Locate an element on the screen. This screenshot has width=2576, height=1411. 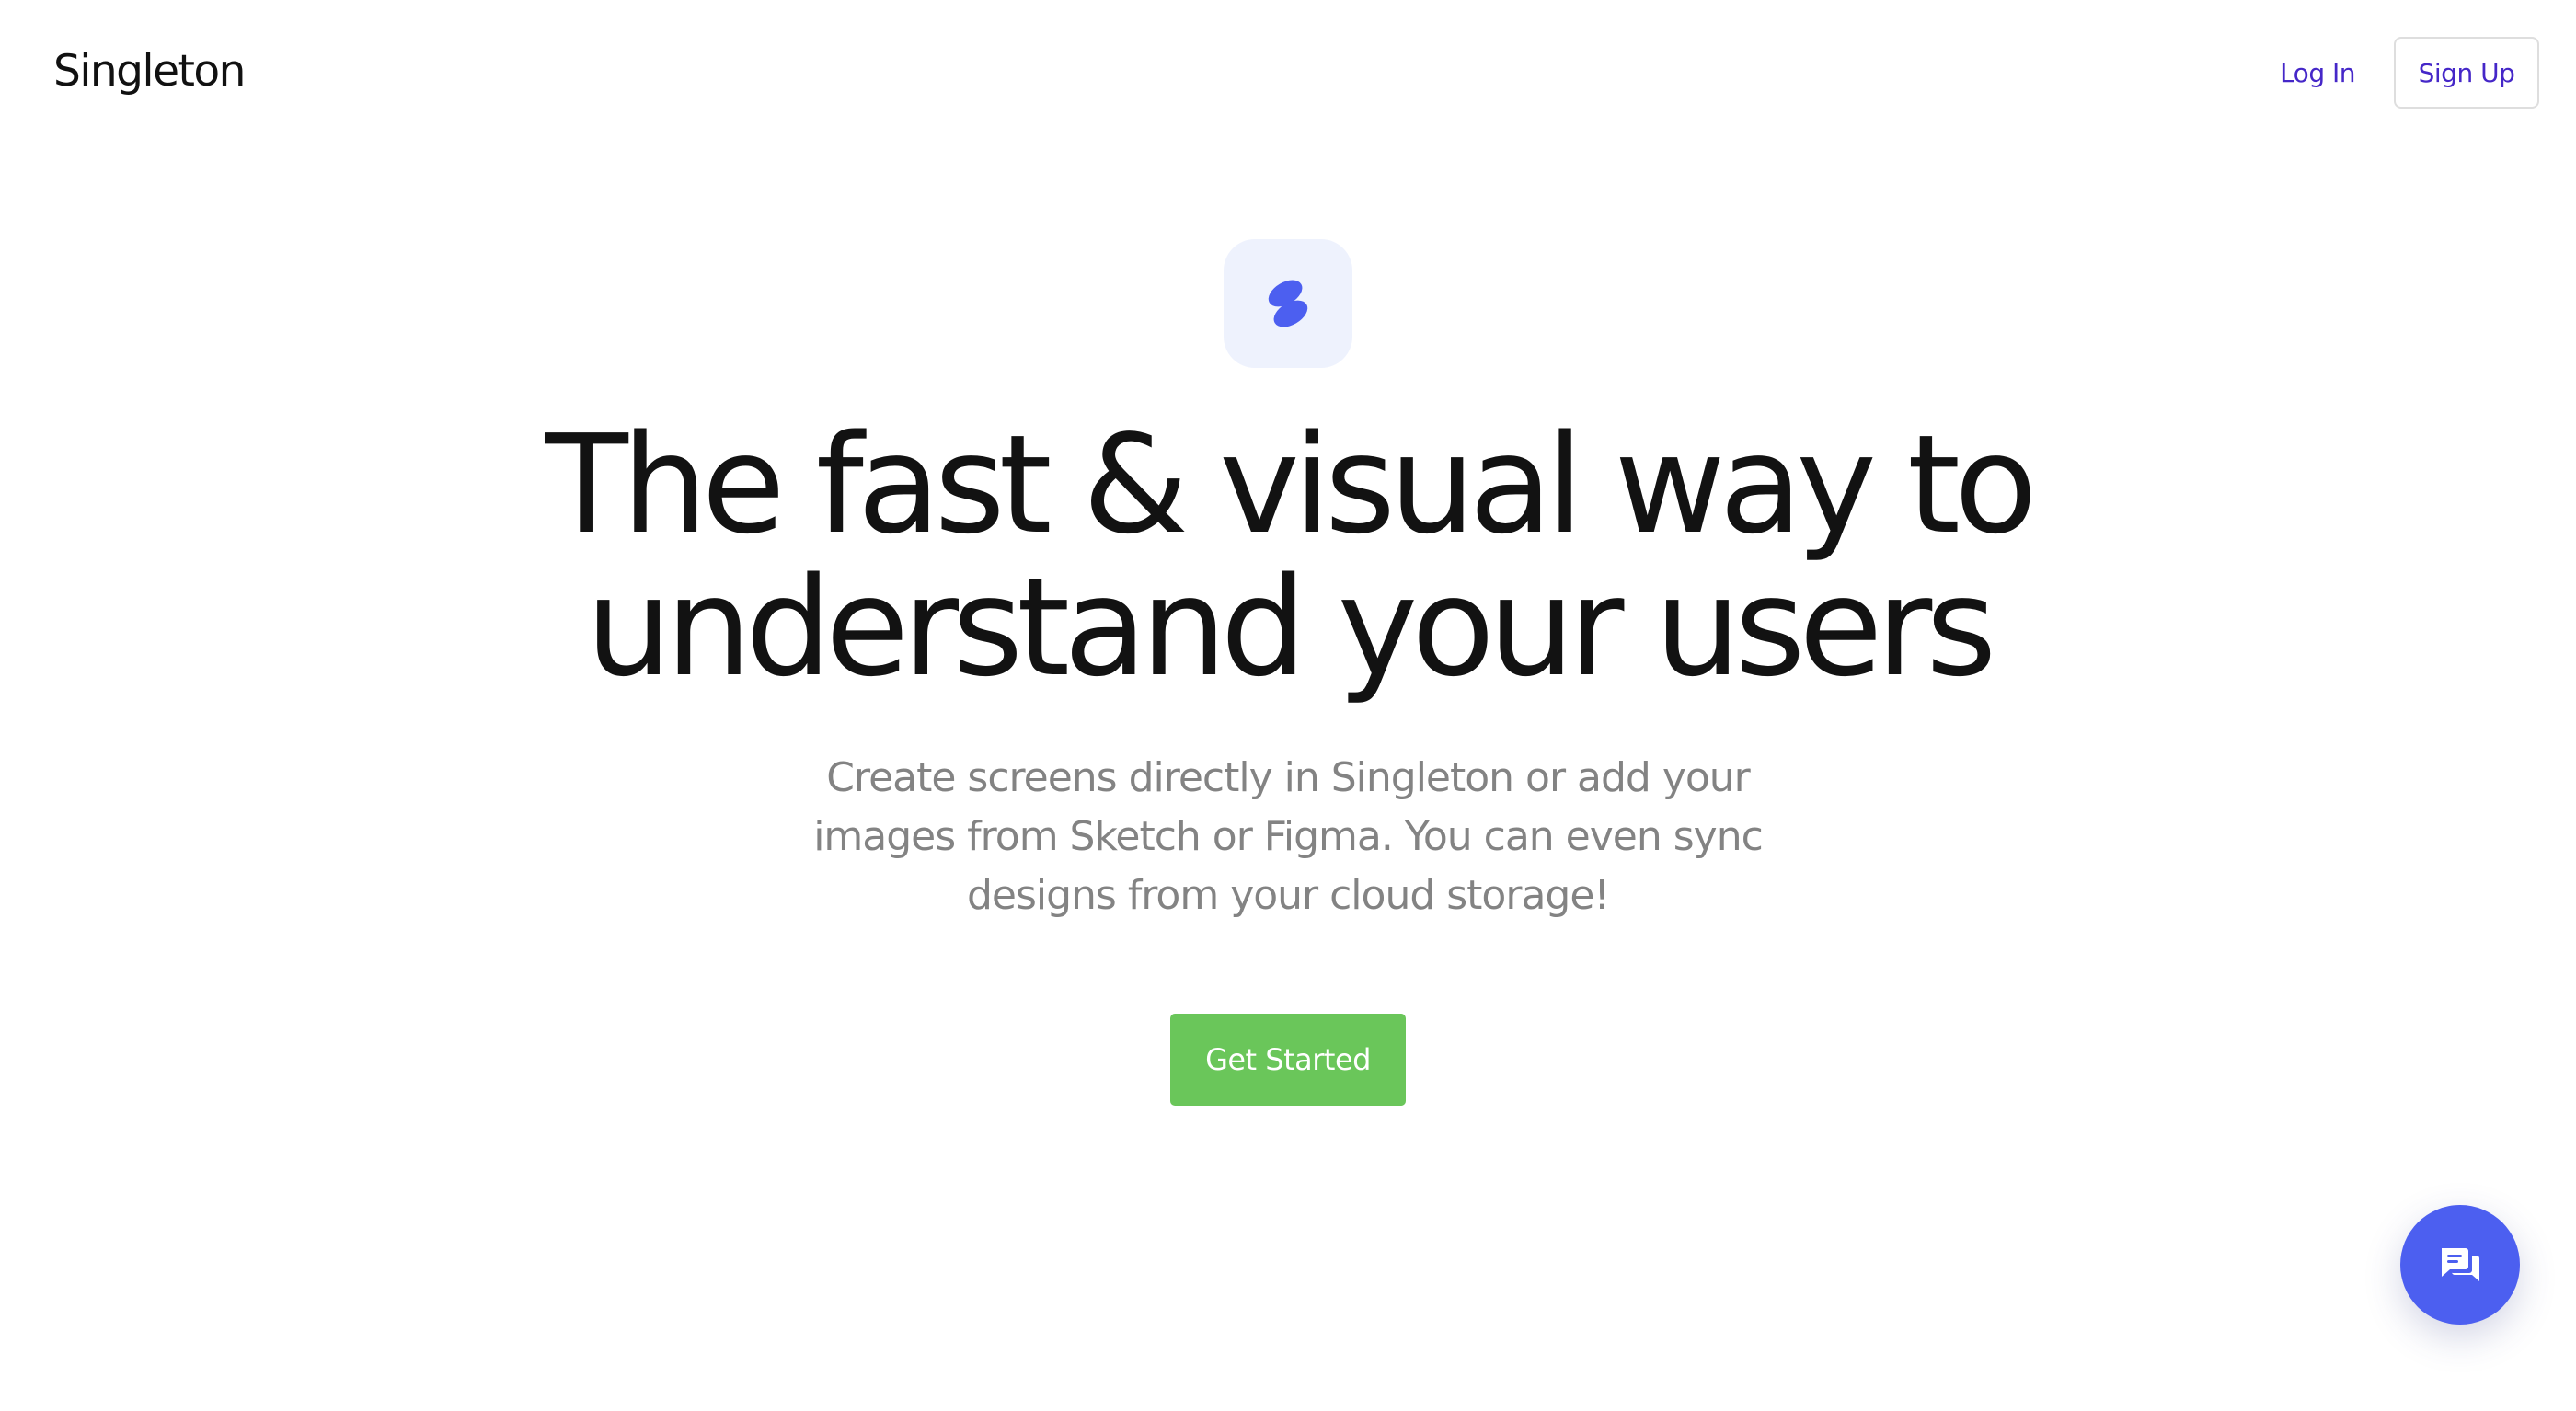
top-nav: Log In Sign Up is located at coordinates (2409, 73).